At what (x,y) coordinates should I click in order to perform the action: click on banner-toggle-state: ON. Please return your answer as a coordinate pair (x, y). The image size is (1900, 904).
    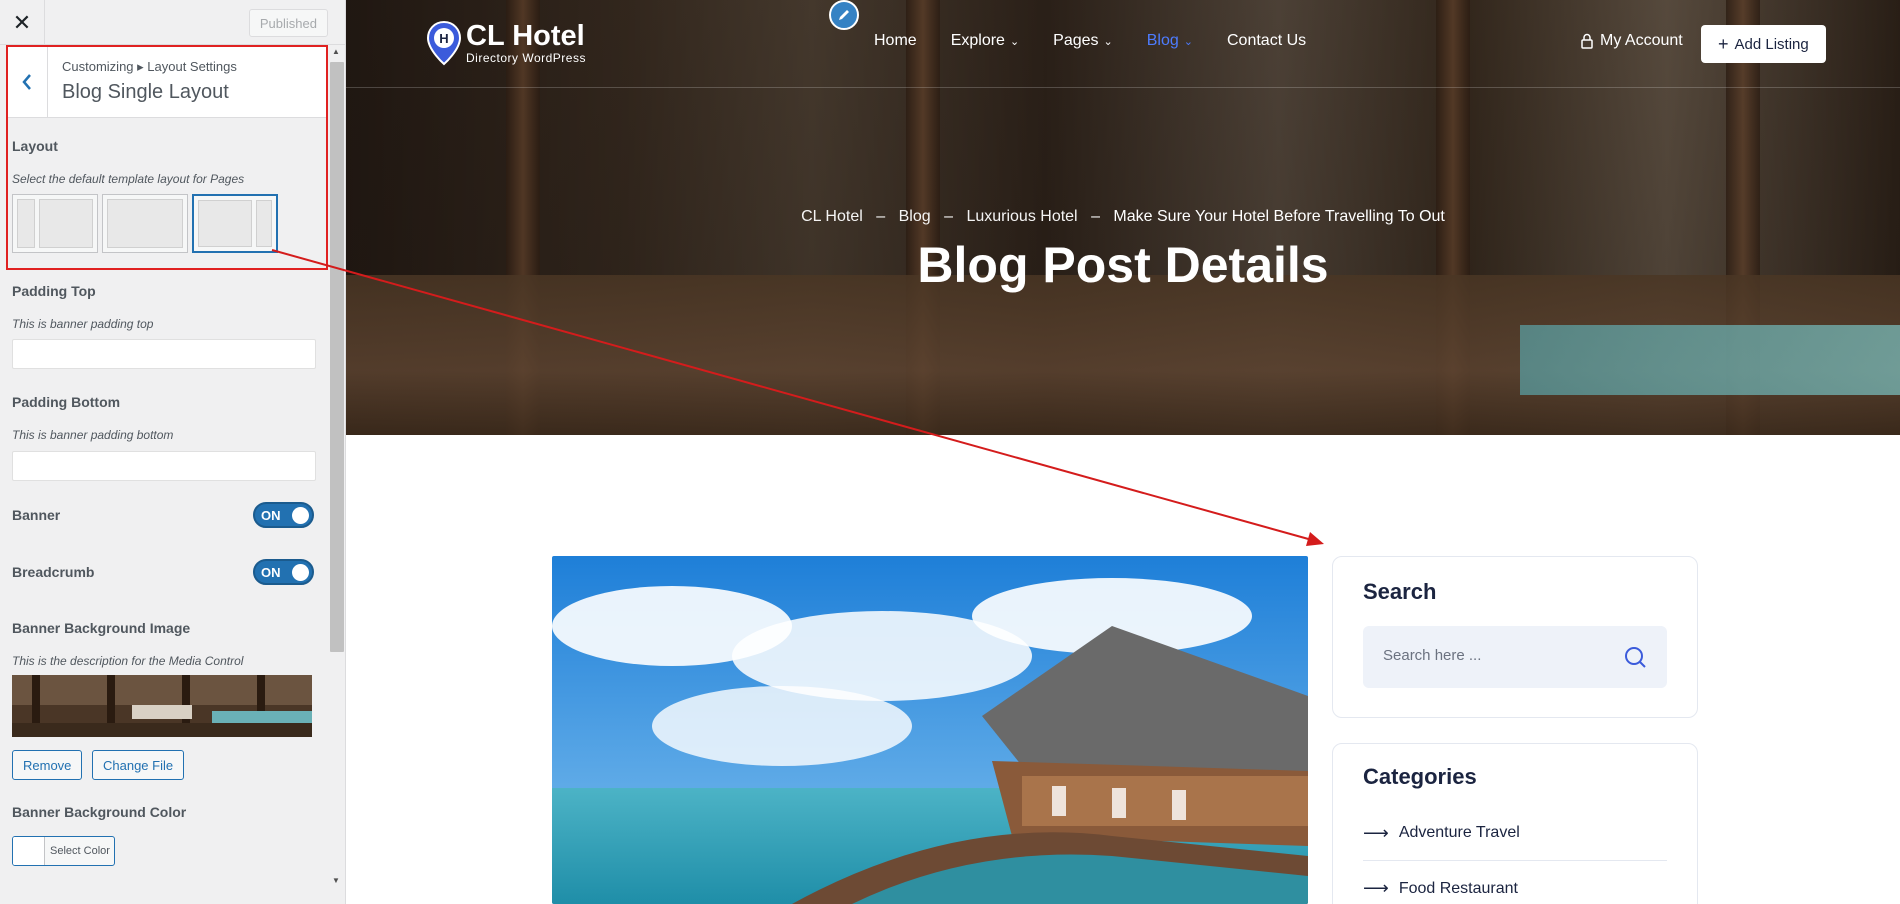
    Looking at the image, I should click on (271, 515).